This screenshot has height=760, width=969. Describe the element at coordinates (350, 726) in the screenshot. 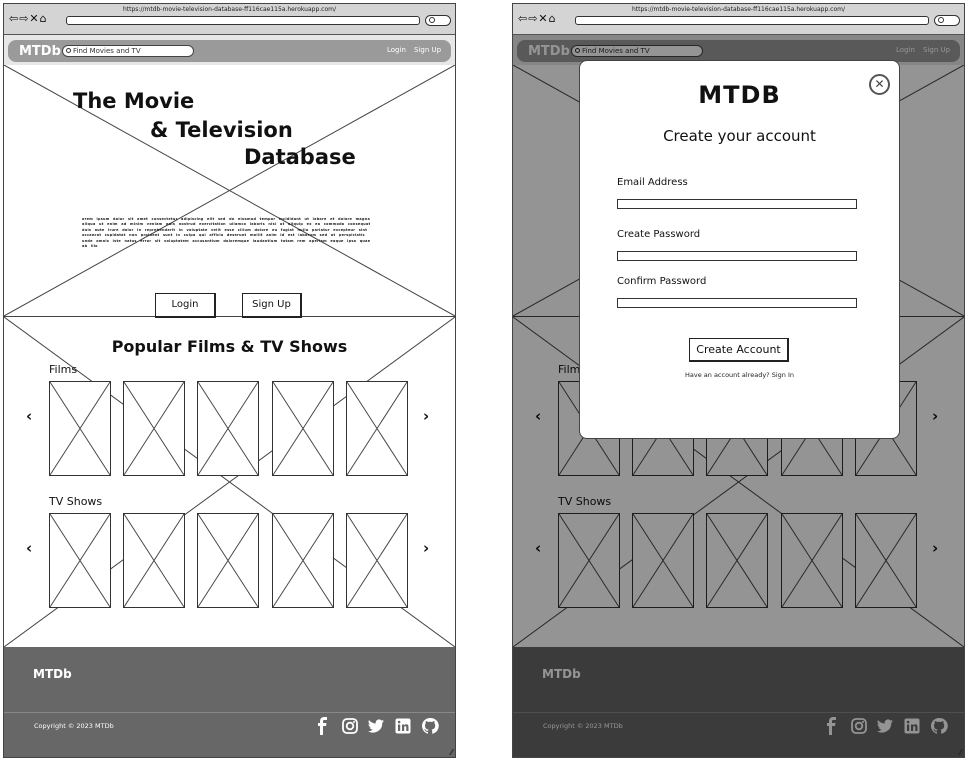

I see `instagram-icon` at that location.